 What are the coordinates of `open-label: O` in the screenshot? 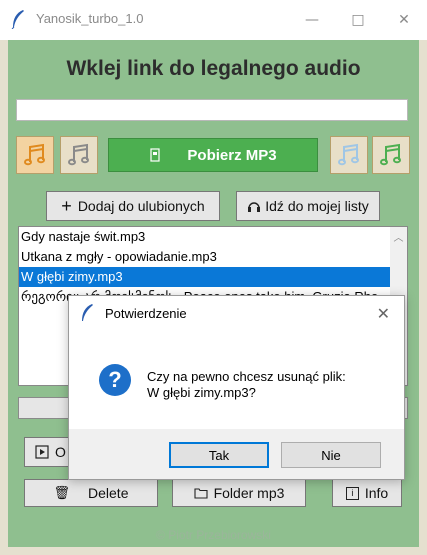 It's located at (60, 452).